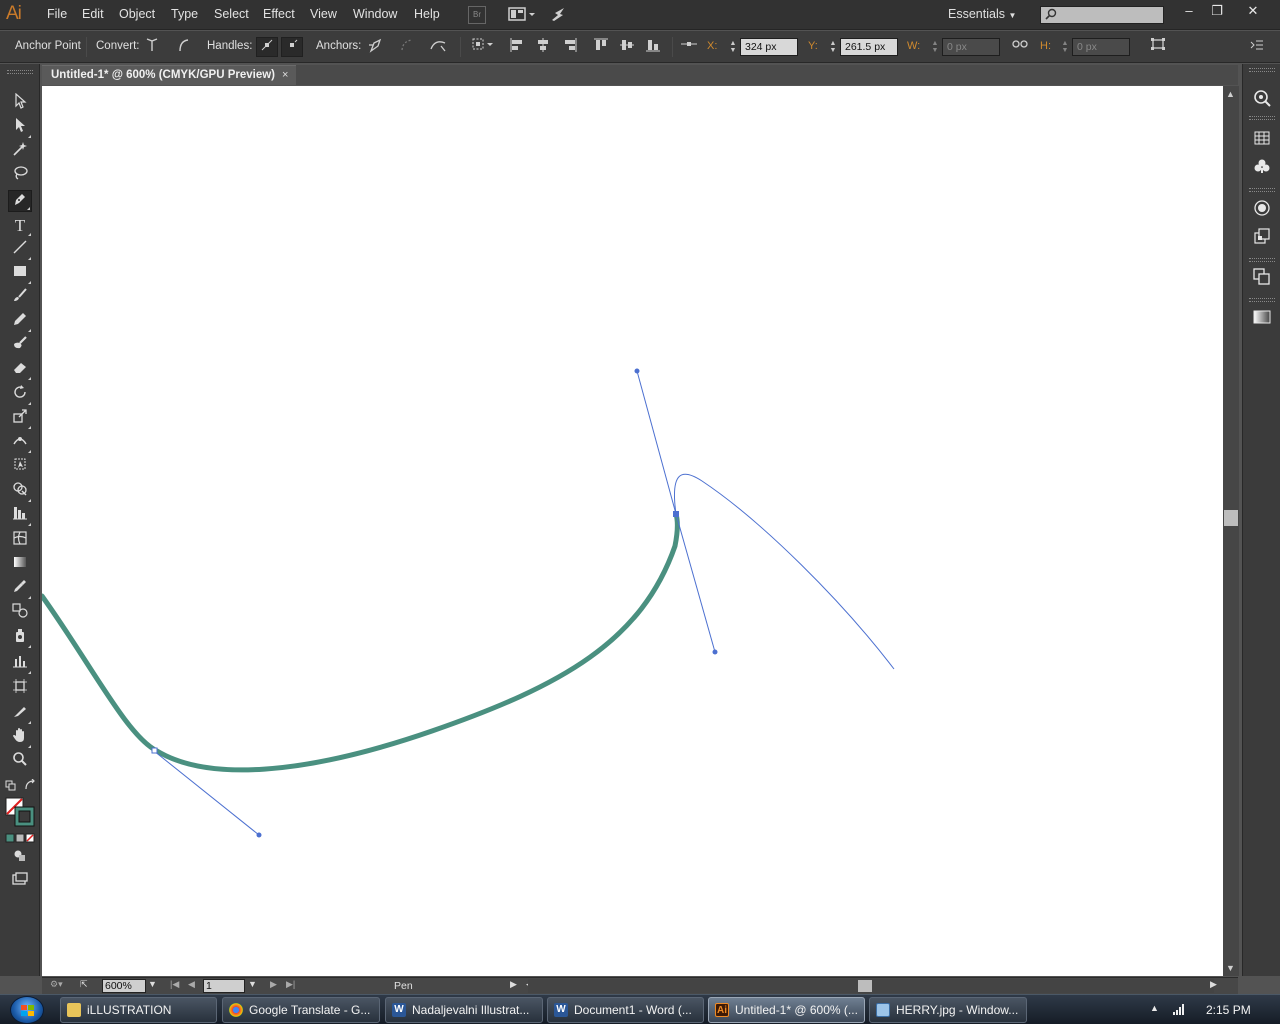  I want to click on direction-point-left, so click(259, 835).